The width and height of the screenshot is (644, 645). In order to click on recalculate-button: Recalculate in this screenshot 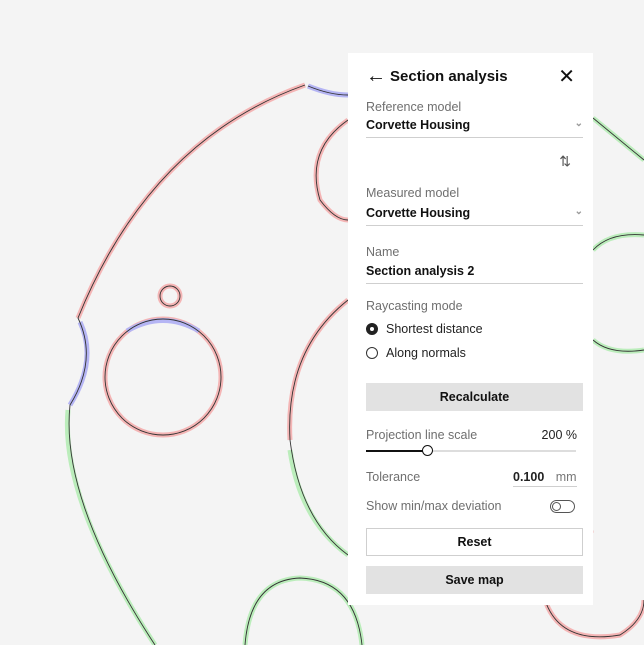, I will do `click(474, 397)`.